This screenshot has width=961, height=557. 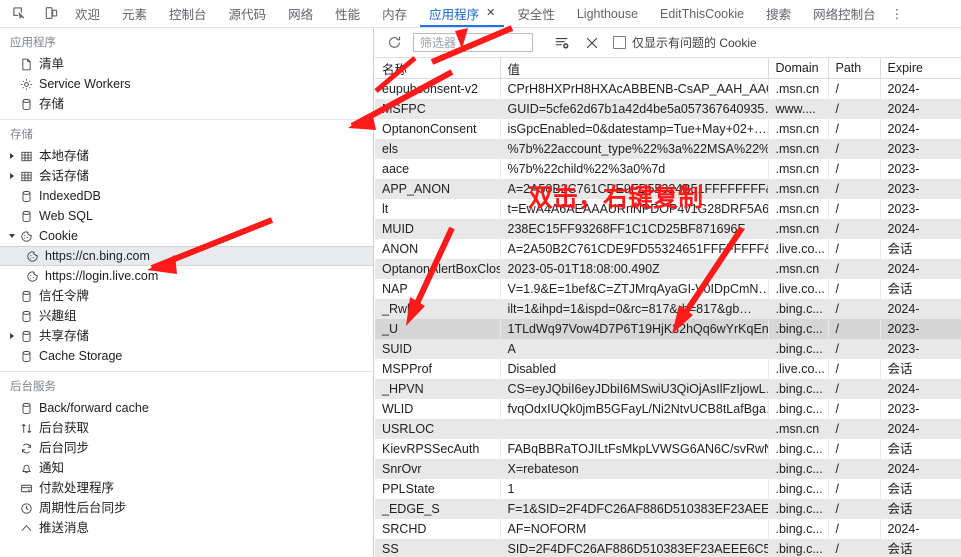 What do you see at coordinates (186, 356) in the screenshot?
I see `sidebar-item-cache-storage: Cache Storage` at bounding box center [186, 356].